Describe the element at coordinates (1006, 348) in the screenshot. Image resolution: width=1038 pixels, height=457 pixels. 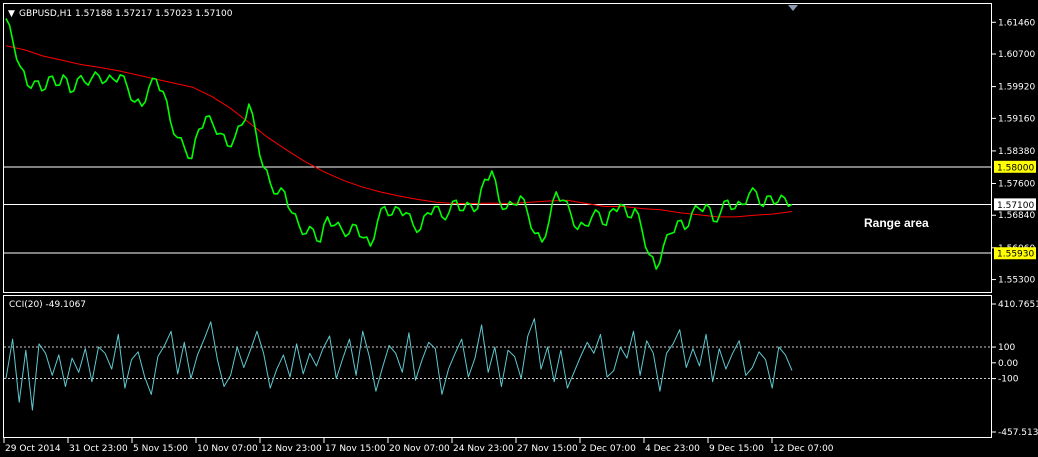
I see `cci-tick-label: 100` at that location.